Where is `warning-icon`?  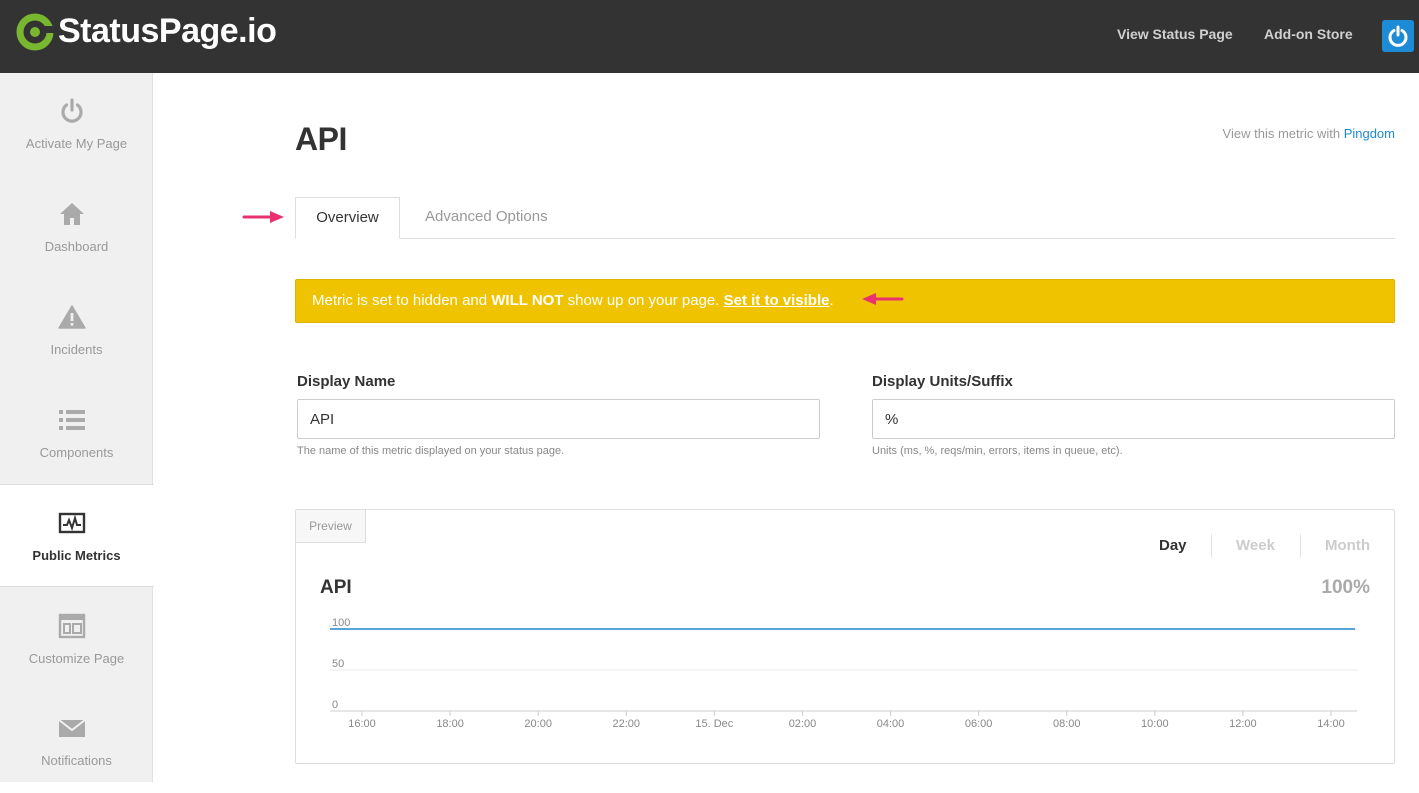
warning-icon is located at coordinates (72, 317).